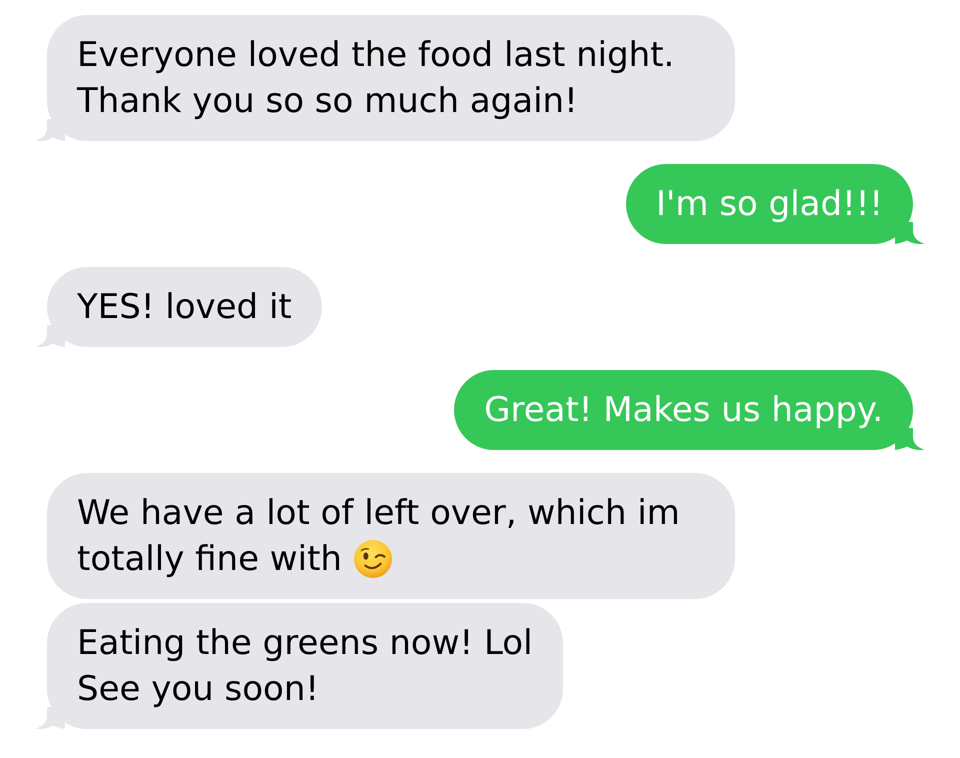 The image size is (960, 758). Describe the element at coordinates (683, 410) in the screenshot. I see `message-text: Great! Makes us happy.` at that location.